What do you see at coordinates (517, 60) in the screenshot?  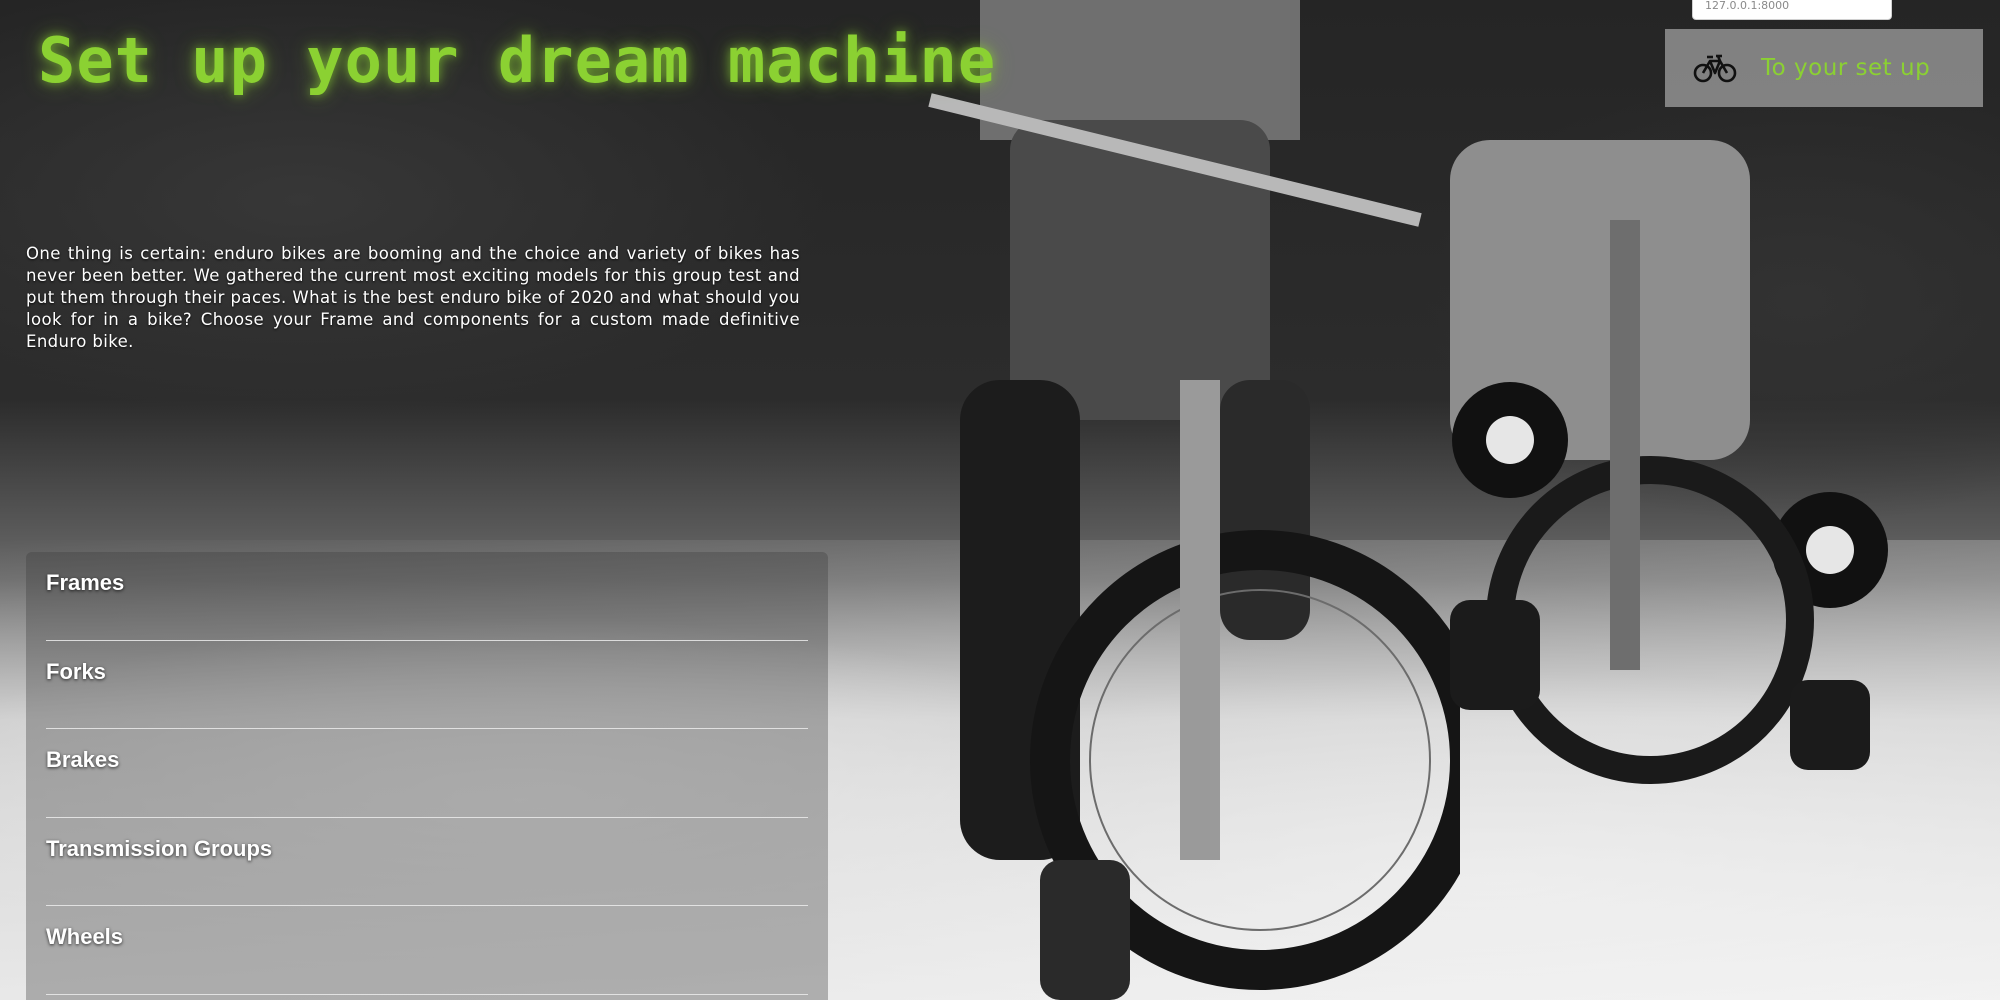 I see `page-title: Set up your dream machine` at bounding box center [517, 60].